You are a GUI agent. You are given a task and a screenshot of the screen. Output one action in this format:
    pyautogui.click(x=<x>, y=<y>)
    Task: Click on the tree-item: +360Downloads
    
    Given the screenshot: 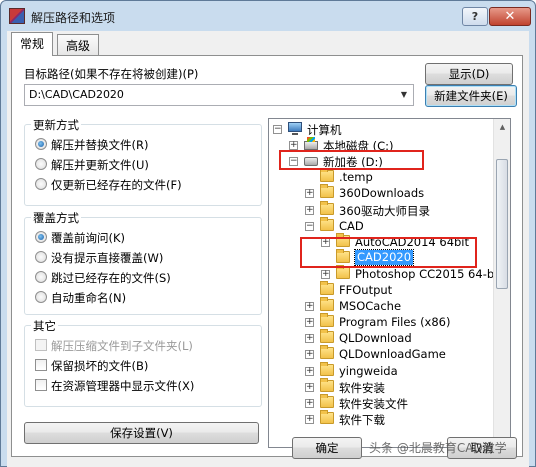 What is the action you would take?
    pyautogui.click(x=381, y=192)
    